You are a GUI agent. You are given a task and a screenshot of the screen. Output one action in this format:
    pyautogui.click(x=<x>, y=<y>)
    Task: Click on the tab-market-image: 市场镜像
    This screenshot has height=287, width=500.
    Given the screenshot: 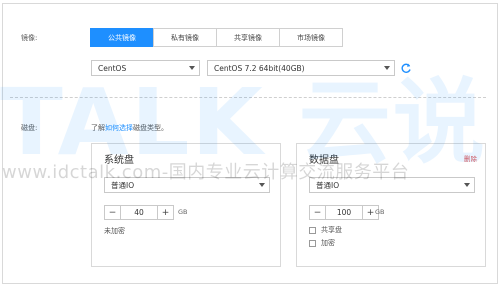 What is the action you would take?
    pyautogui.click(x=311, y=37)
    